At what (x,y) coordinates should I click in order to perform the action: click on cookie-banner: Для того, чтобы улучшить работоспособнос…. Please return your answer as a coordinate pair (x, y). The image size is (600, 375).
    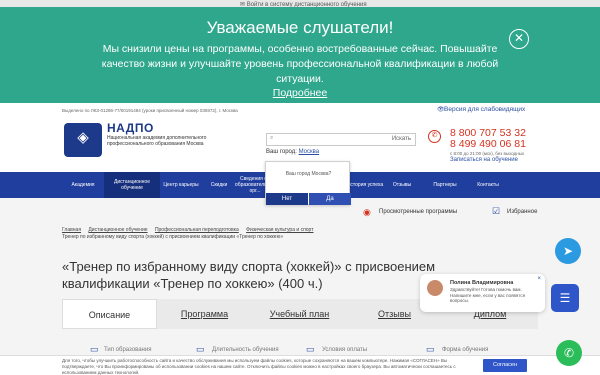
    Looking at the image, I should click on (300, 365).